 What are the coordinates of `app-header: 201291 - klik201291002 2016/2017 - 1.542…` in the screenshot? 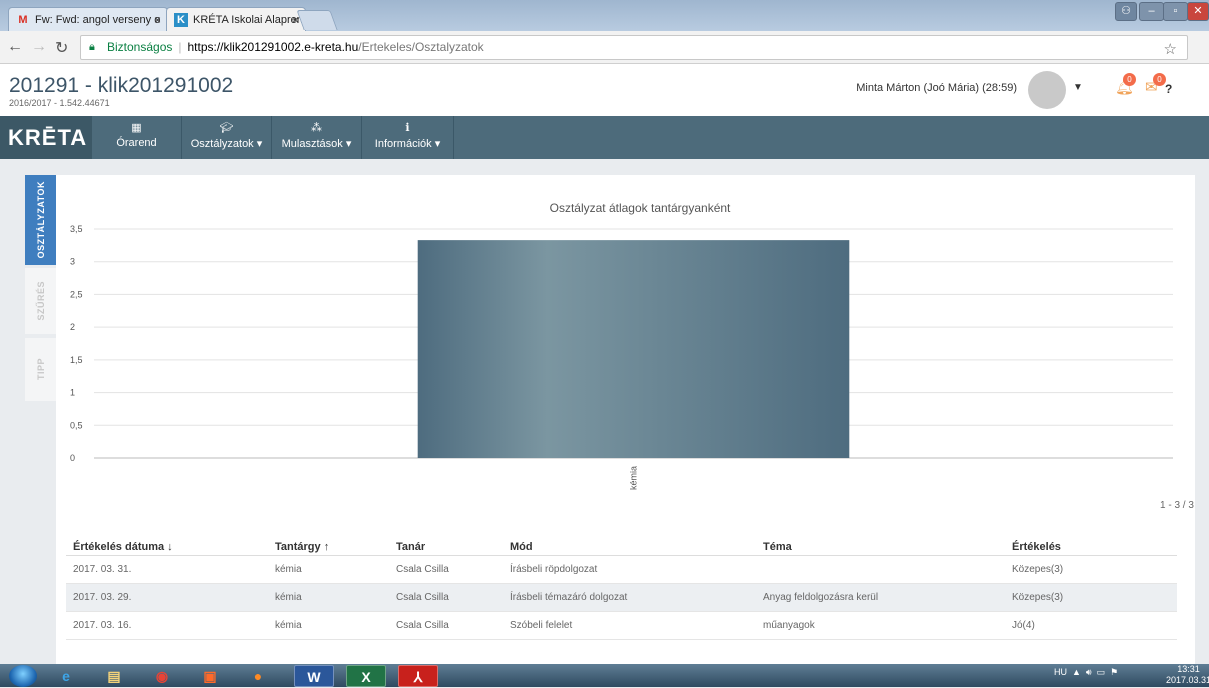 It's located at (604, 90).